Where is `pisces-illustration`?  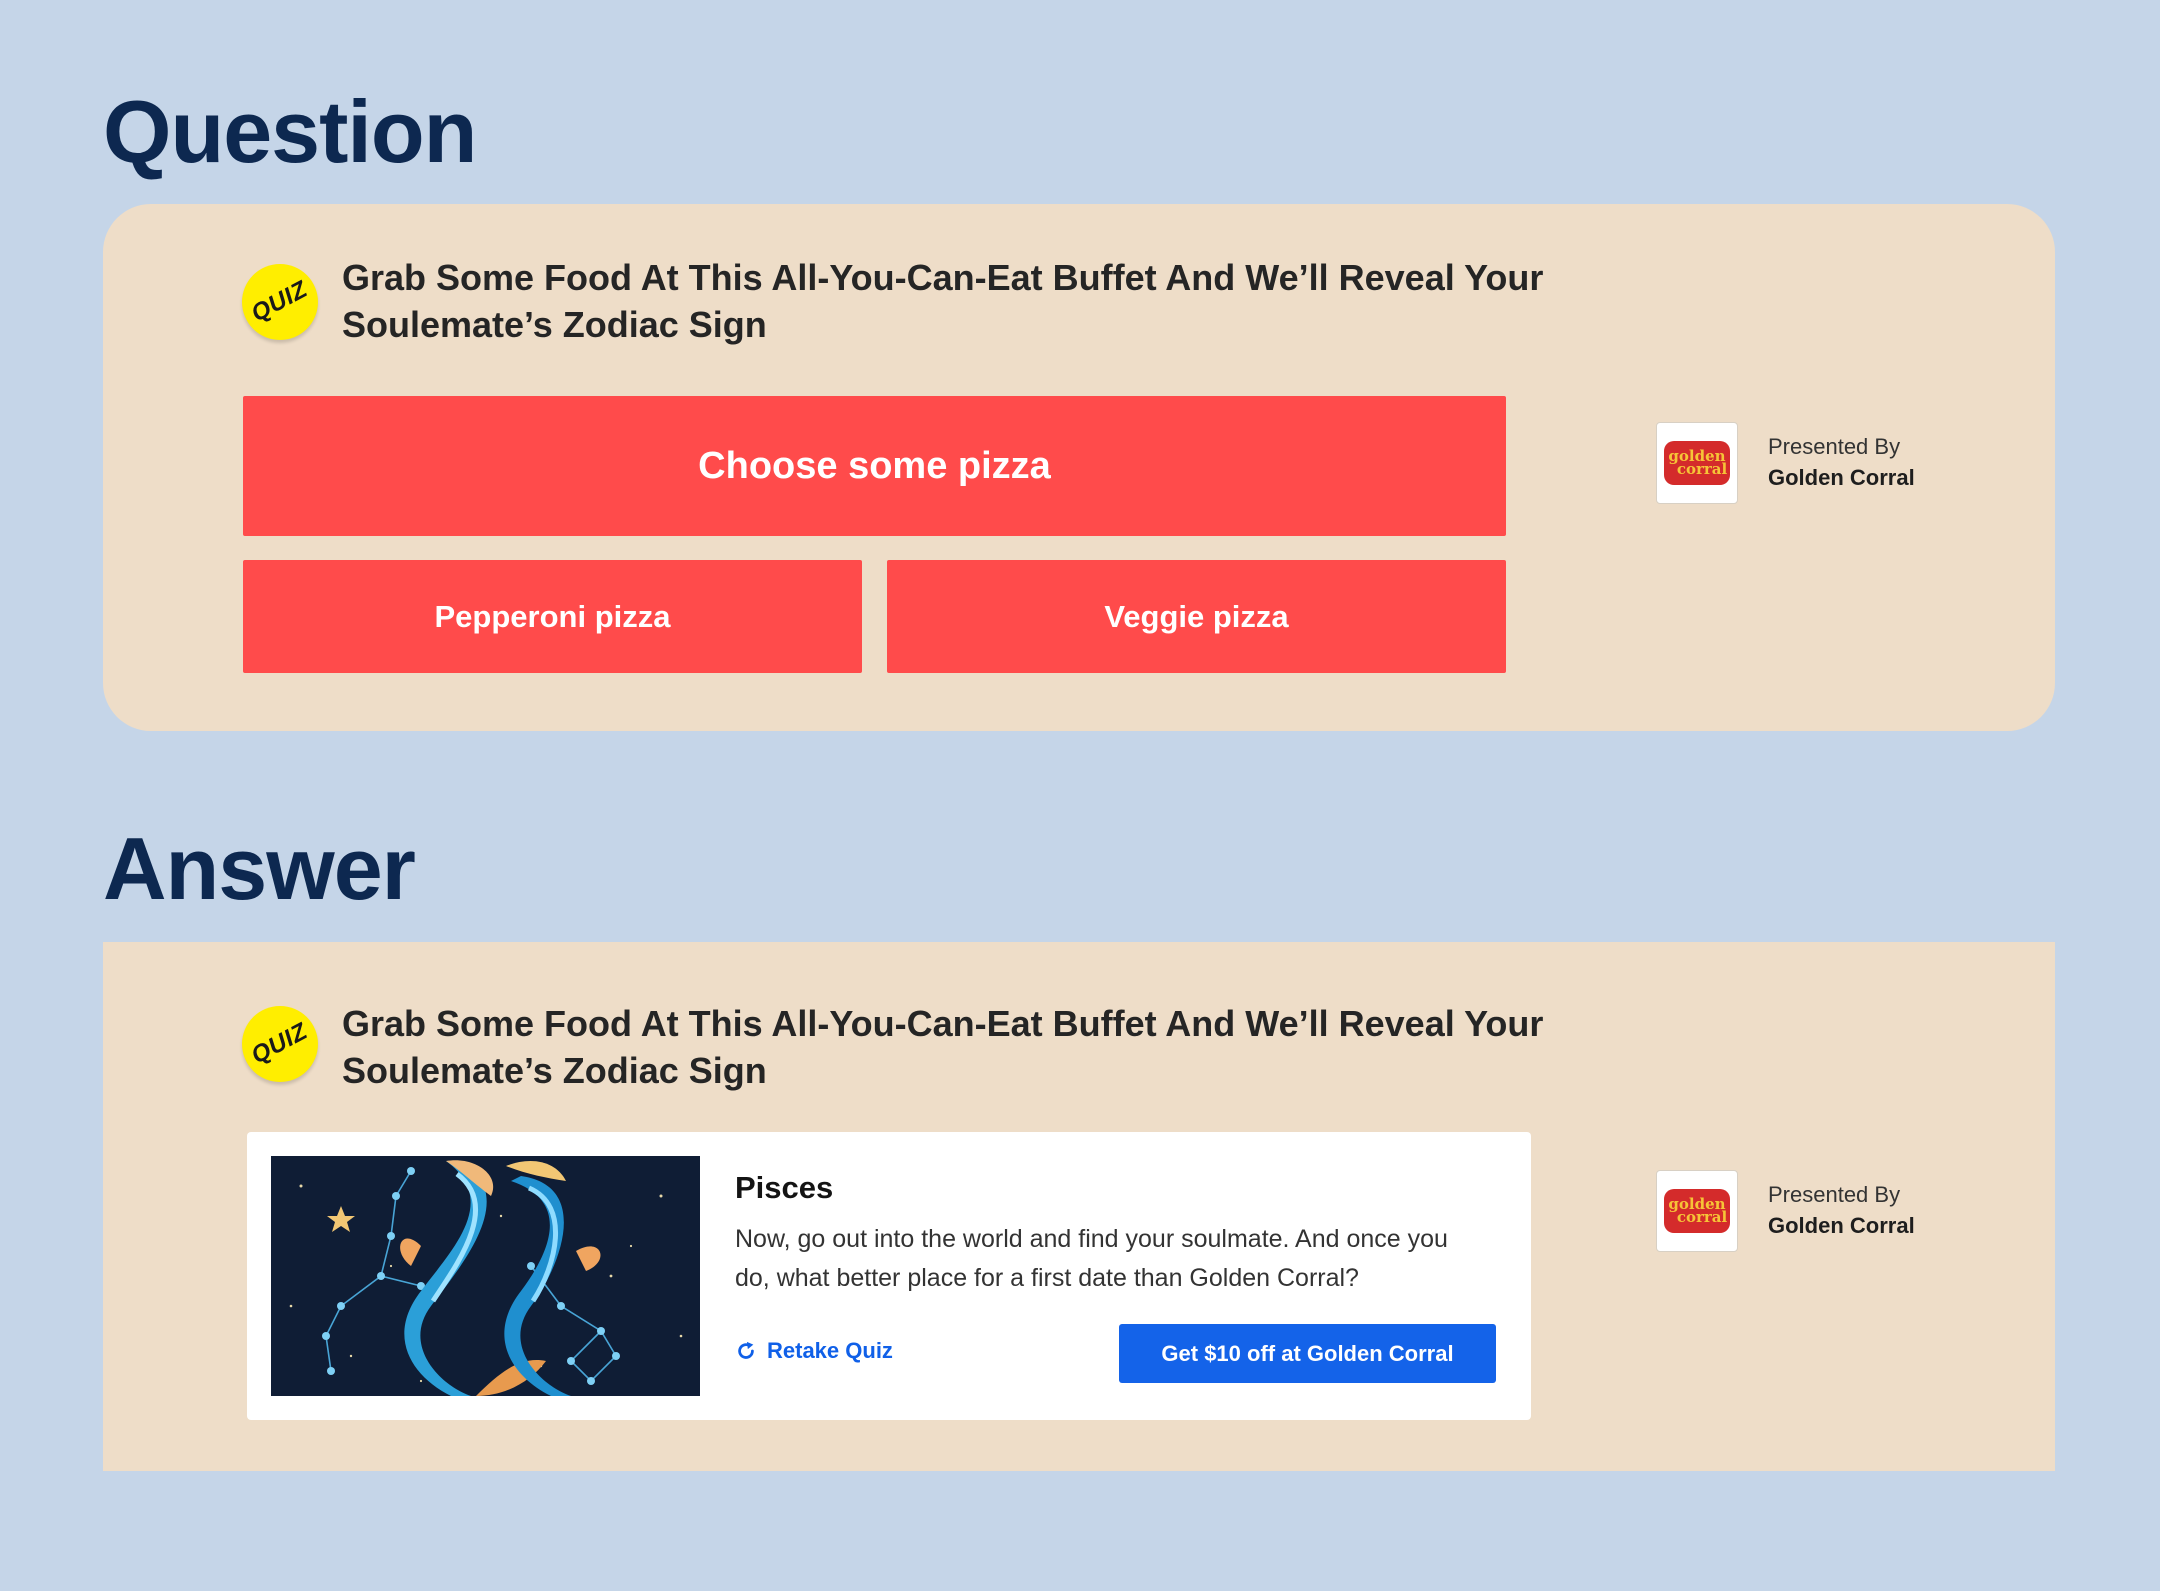
pisces-illustration is located at coordinates (485, 1276).